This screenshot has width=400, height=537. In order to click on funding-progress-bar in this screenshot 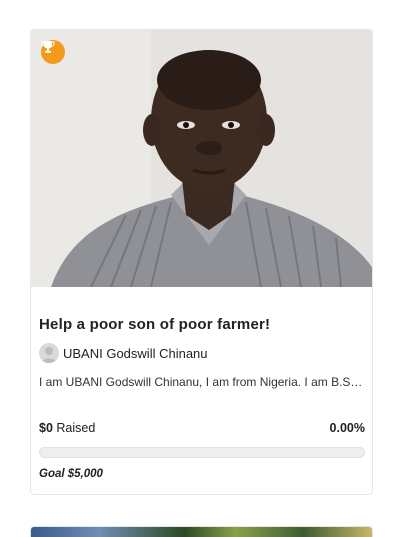, I will do `click(202, 452)`.